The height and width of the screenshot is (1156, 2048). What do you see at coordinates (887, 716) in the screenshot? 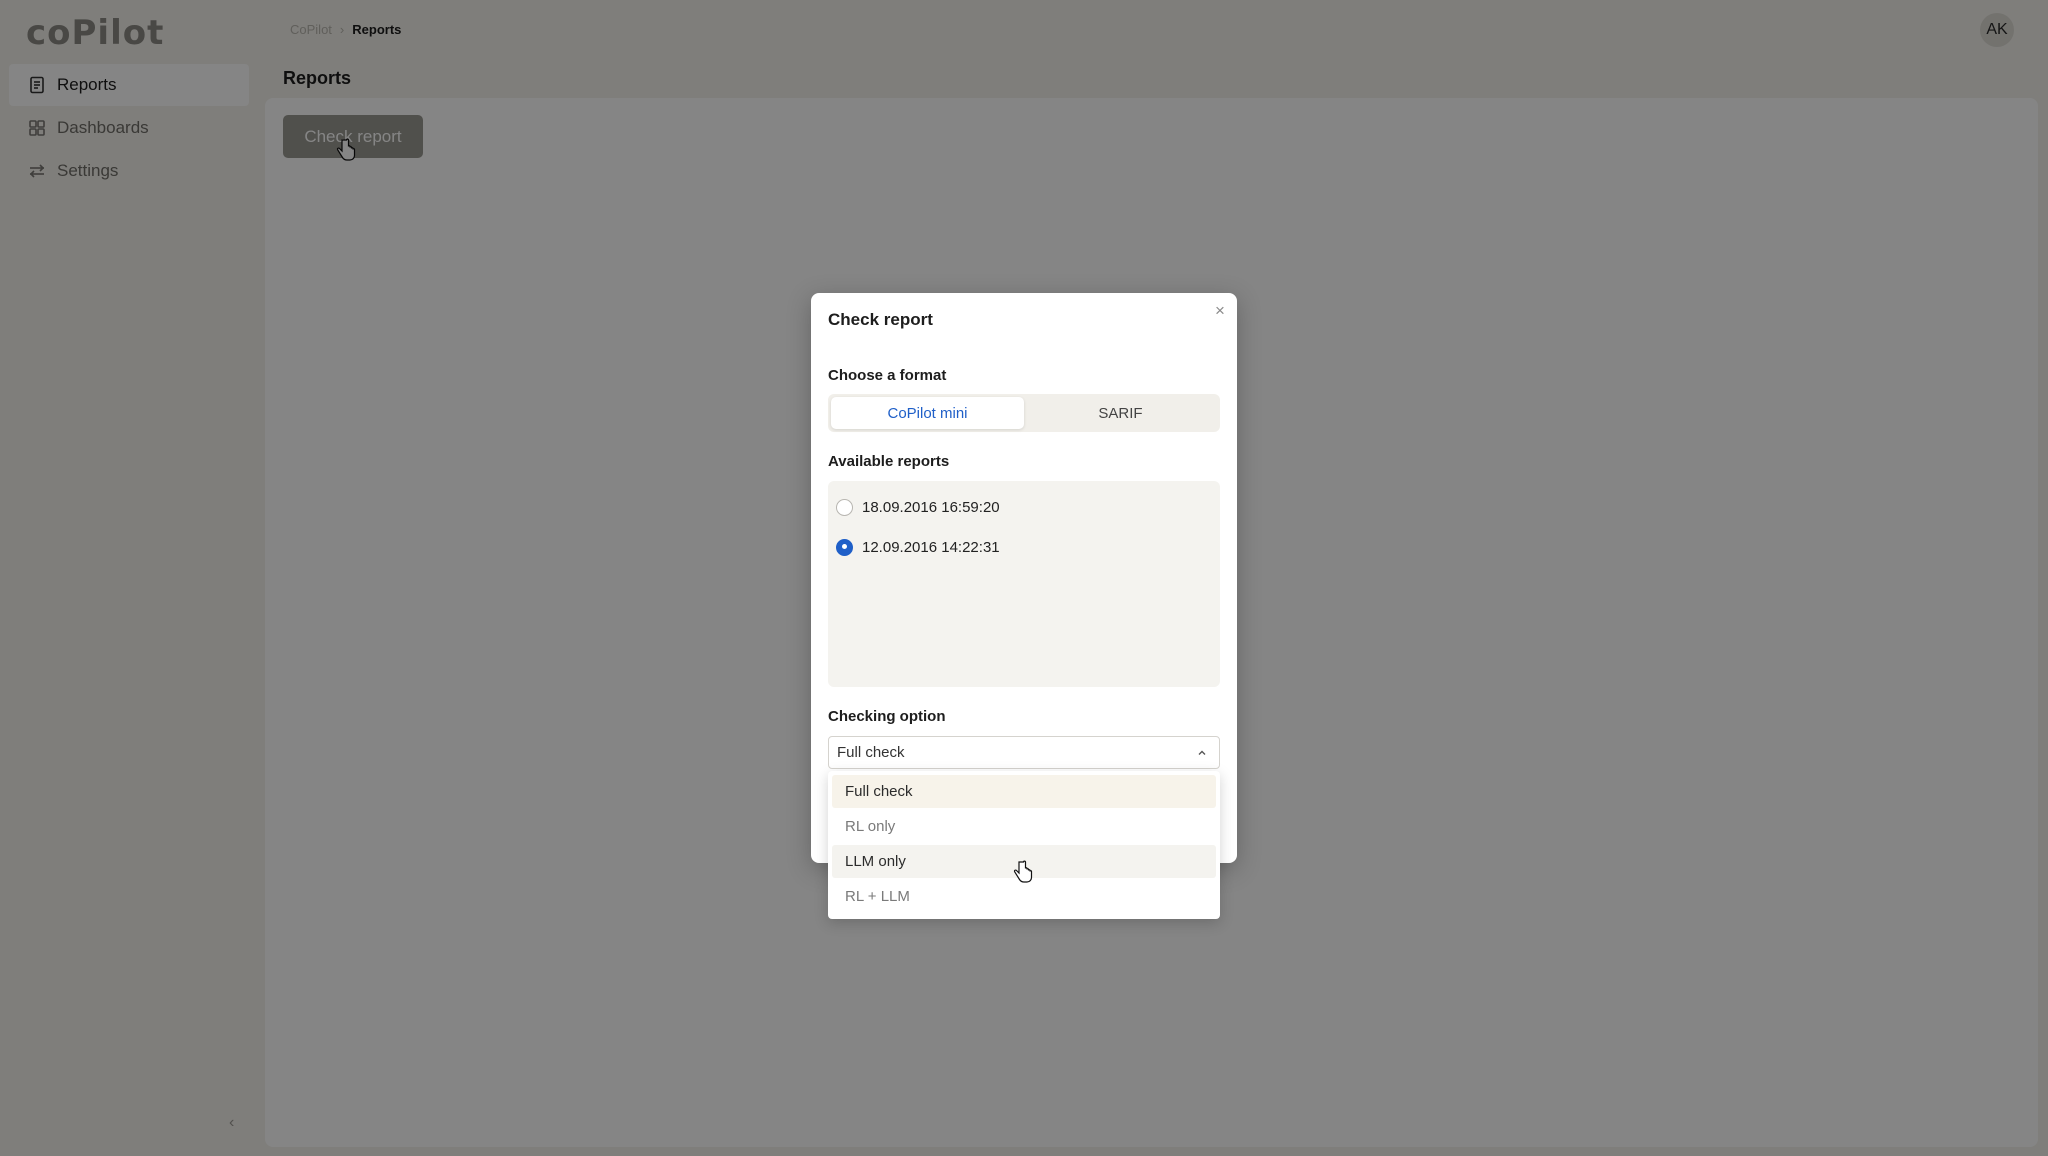
I see `checking-option-label: Checking option` at bounding box center [887, 716].